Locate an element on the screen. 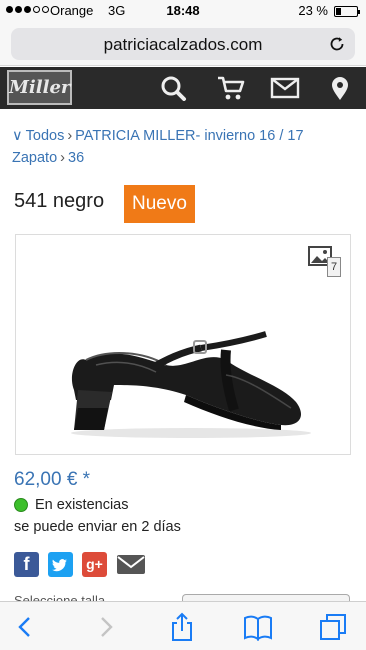  battery-icon is located at coordinates (347, 11).